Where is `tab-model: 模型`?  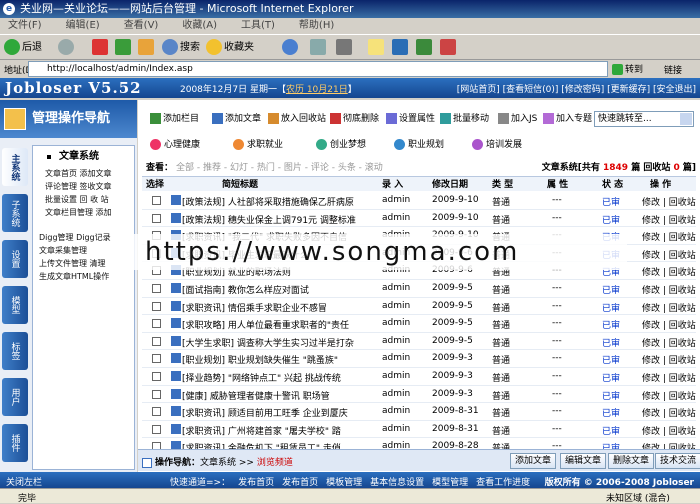
tab-model: 模型 is located at coordinates (15, 305).